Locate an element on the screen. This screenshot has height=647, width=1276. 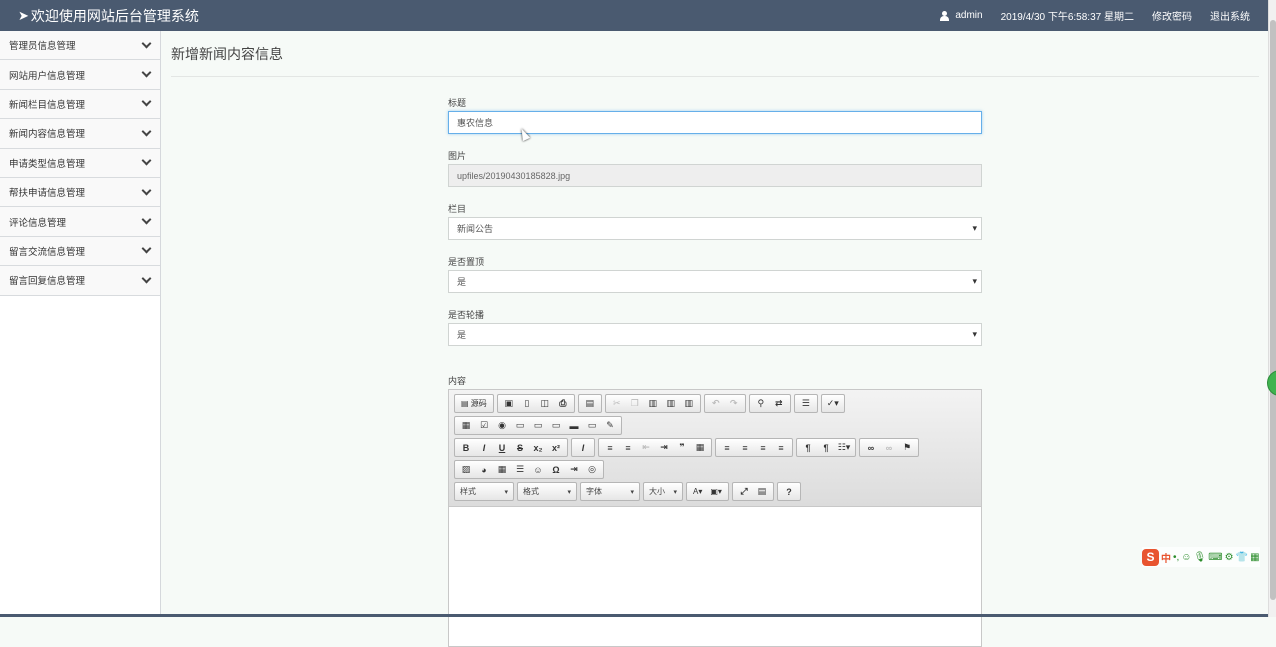
page-scrollbar is located at coordinates (1272, 308).